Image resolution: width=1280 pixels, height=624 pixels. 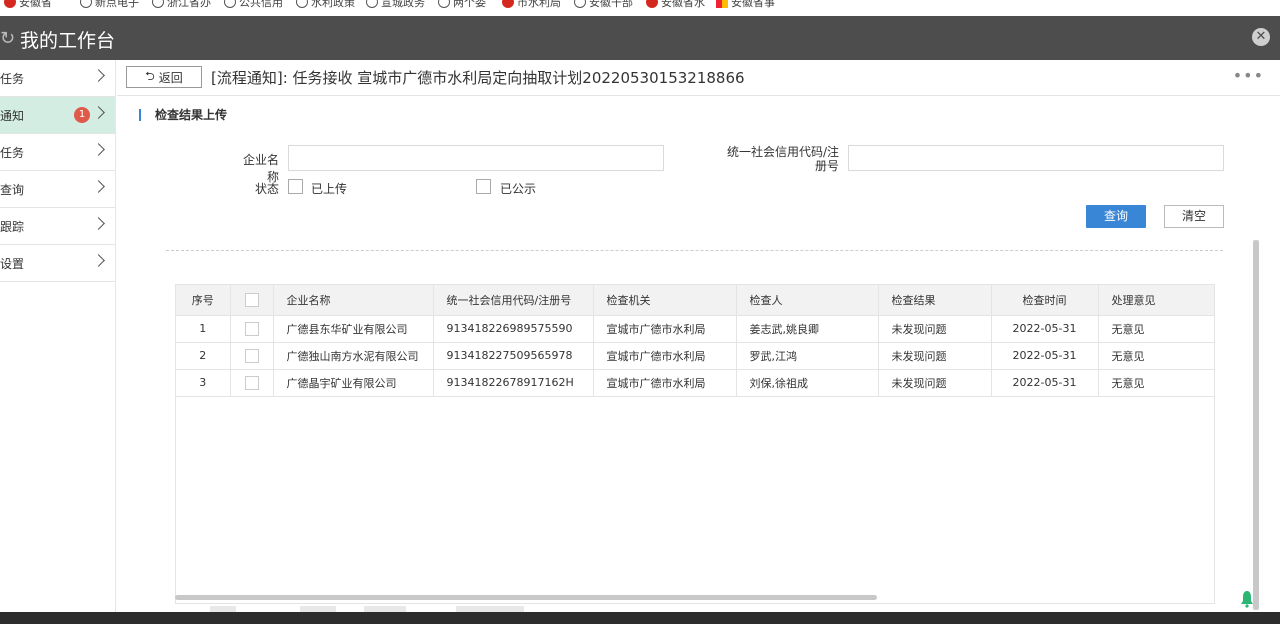 What do you see at coordinates (640, 38) in the screenshot?
I see `window-titlebar: ↻ 我的工作台 ✕` at bounding box center [640, 38].